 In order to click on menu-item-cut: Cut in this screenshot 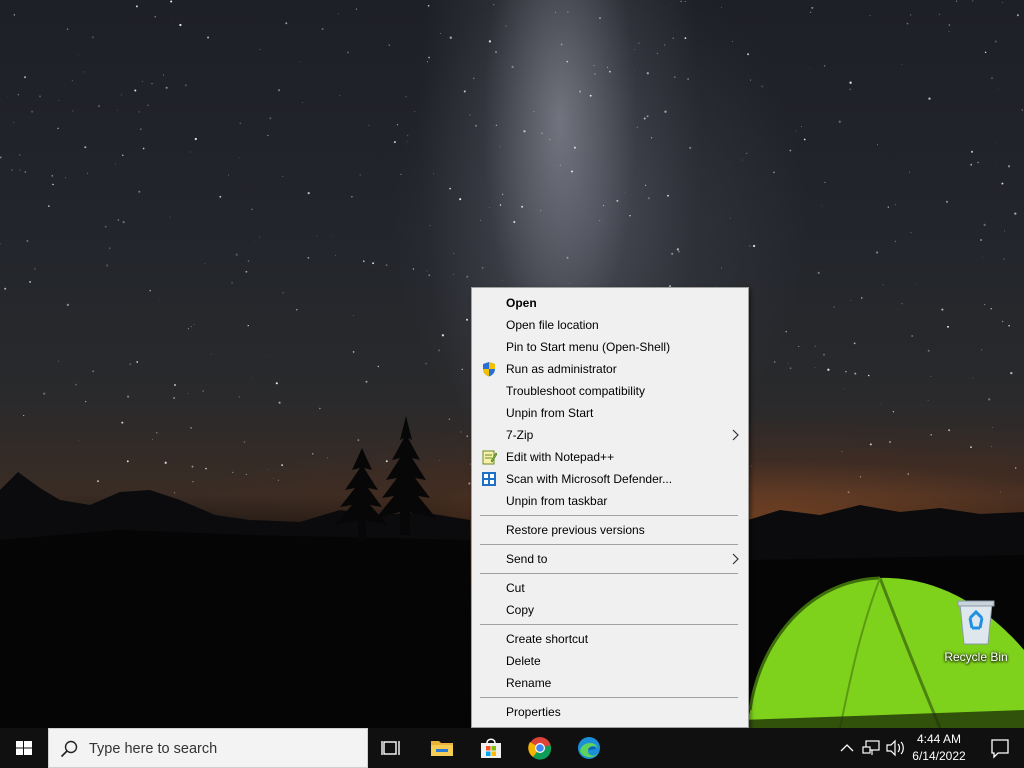, I will do `click(610, 588)`.